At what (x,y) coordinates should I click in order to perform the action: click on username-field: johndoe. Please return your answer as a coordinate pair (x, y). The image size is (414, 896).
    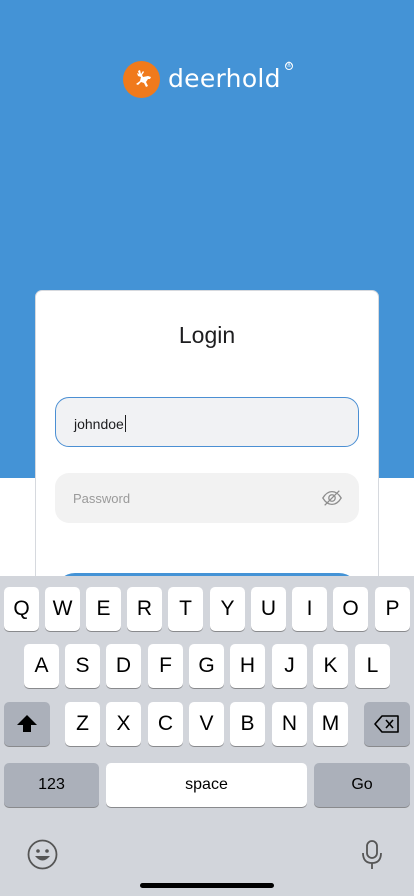
    Looking at the image, I should click on (207, 422).